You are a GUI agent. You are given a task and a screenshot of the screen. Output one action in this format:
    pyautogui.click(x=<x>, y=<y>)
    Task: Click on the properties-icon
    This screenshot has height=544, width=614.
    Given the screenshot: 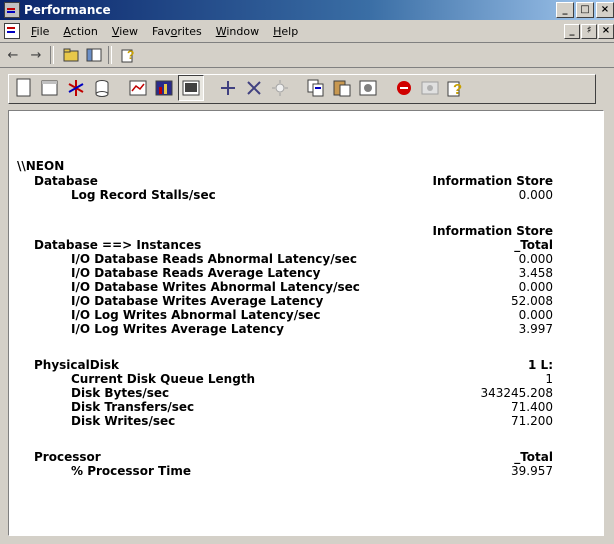 What is the action you would take?
    pyautogui.click(x=368, y=88)
    